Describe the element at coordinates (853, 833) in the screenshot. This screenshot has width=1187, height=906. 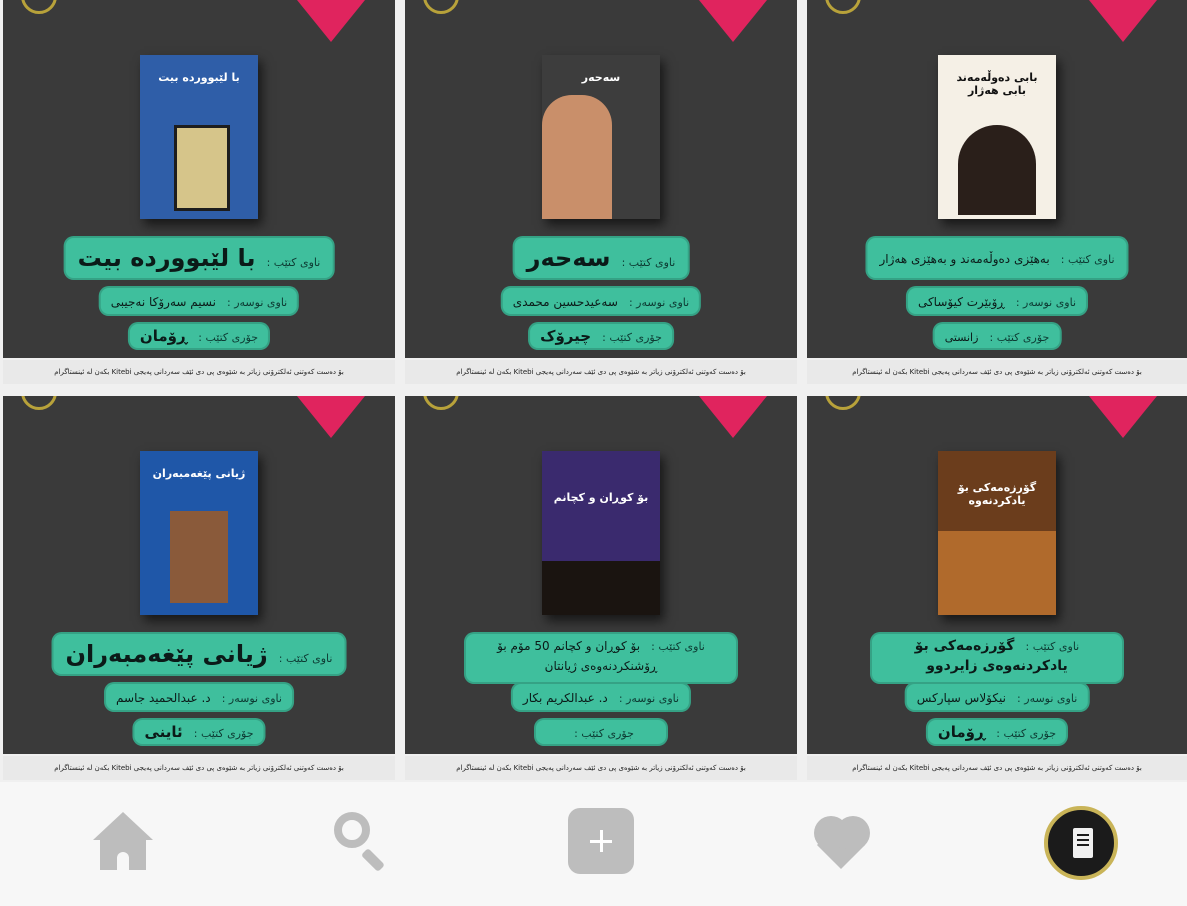
I see `heart-lobe-right` at that location.